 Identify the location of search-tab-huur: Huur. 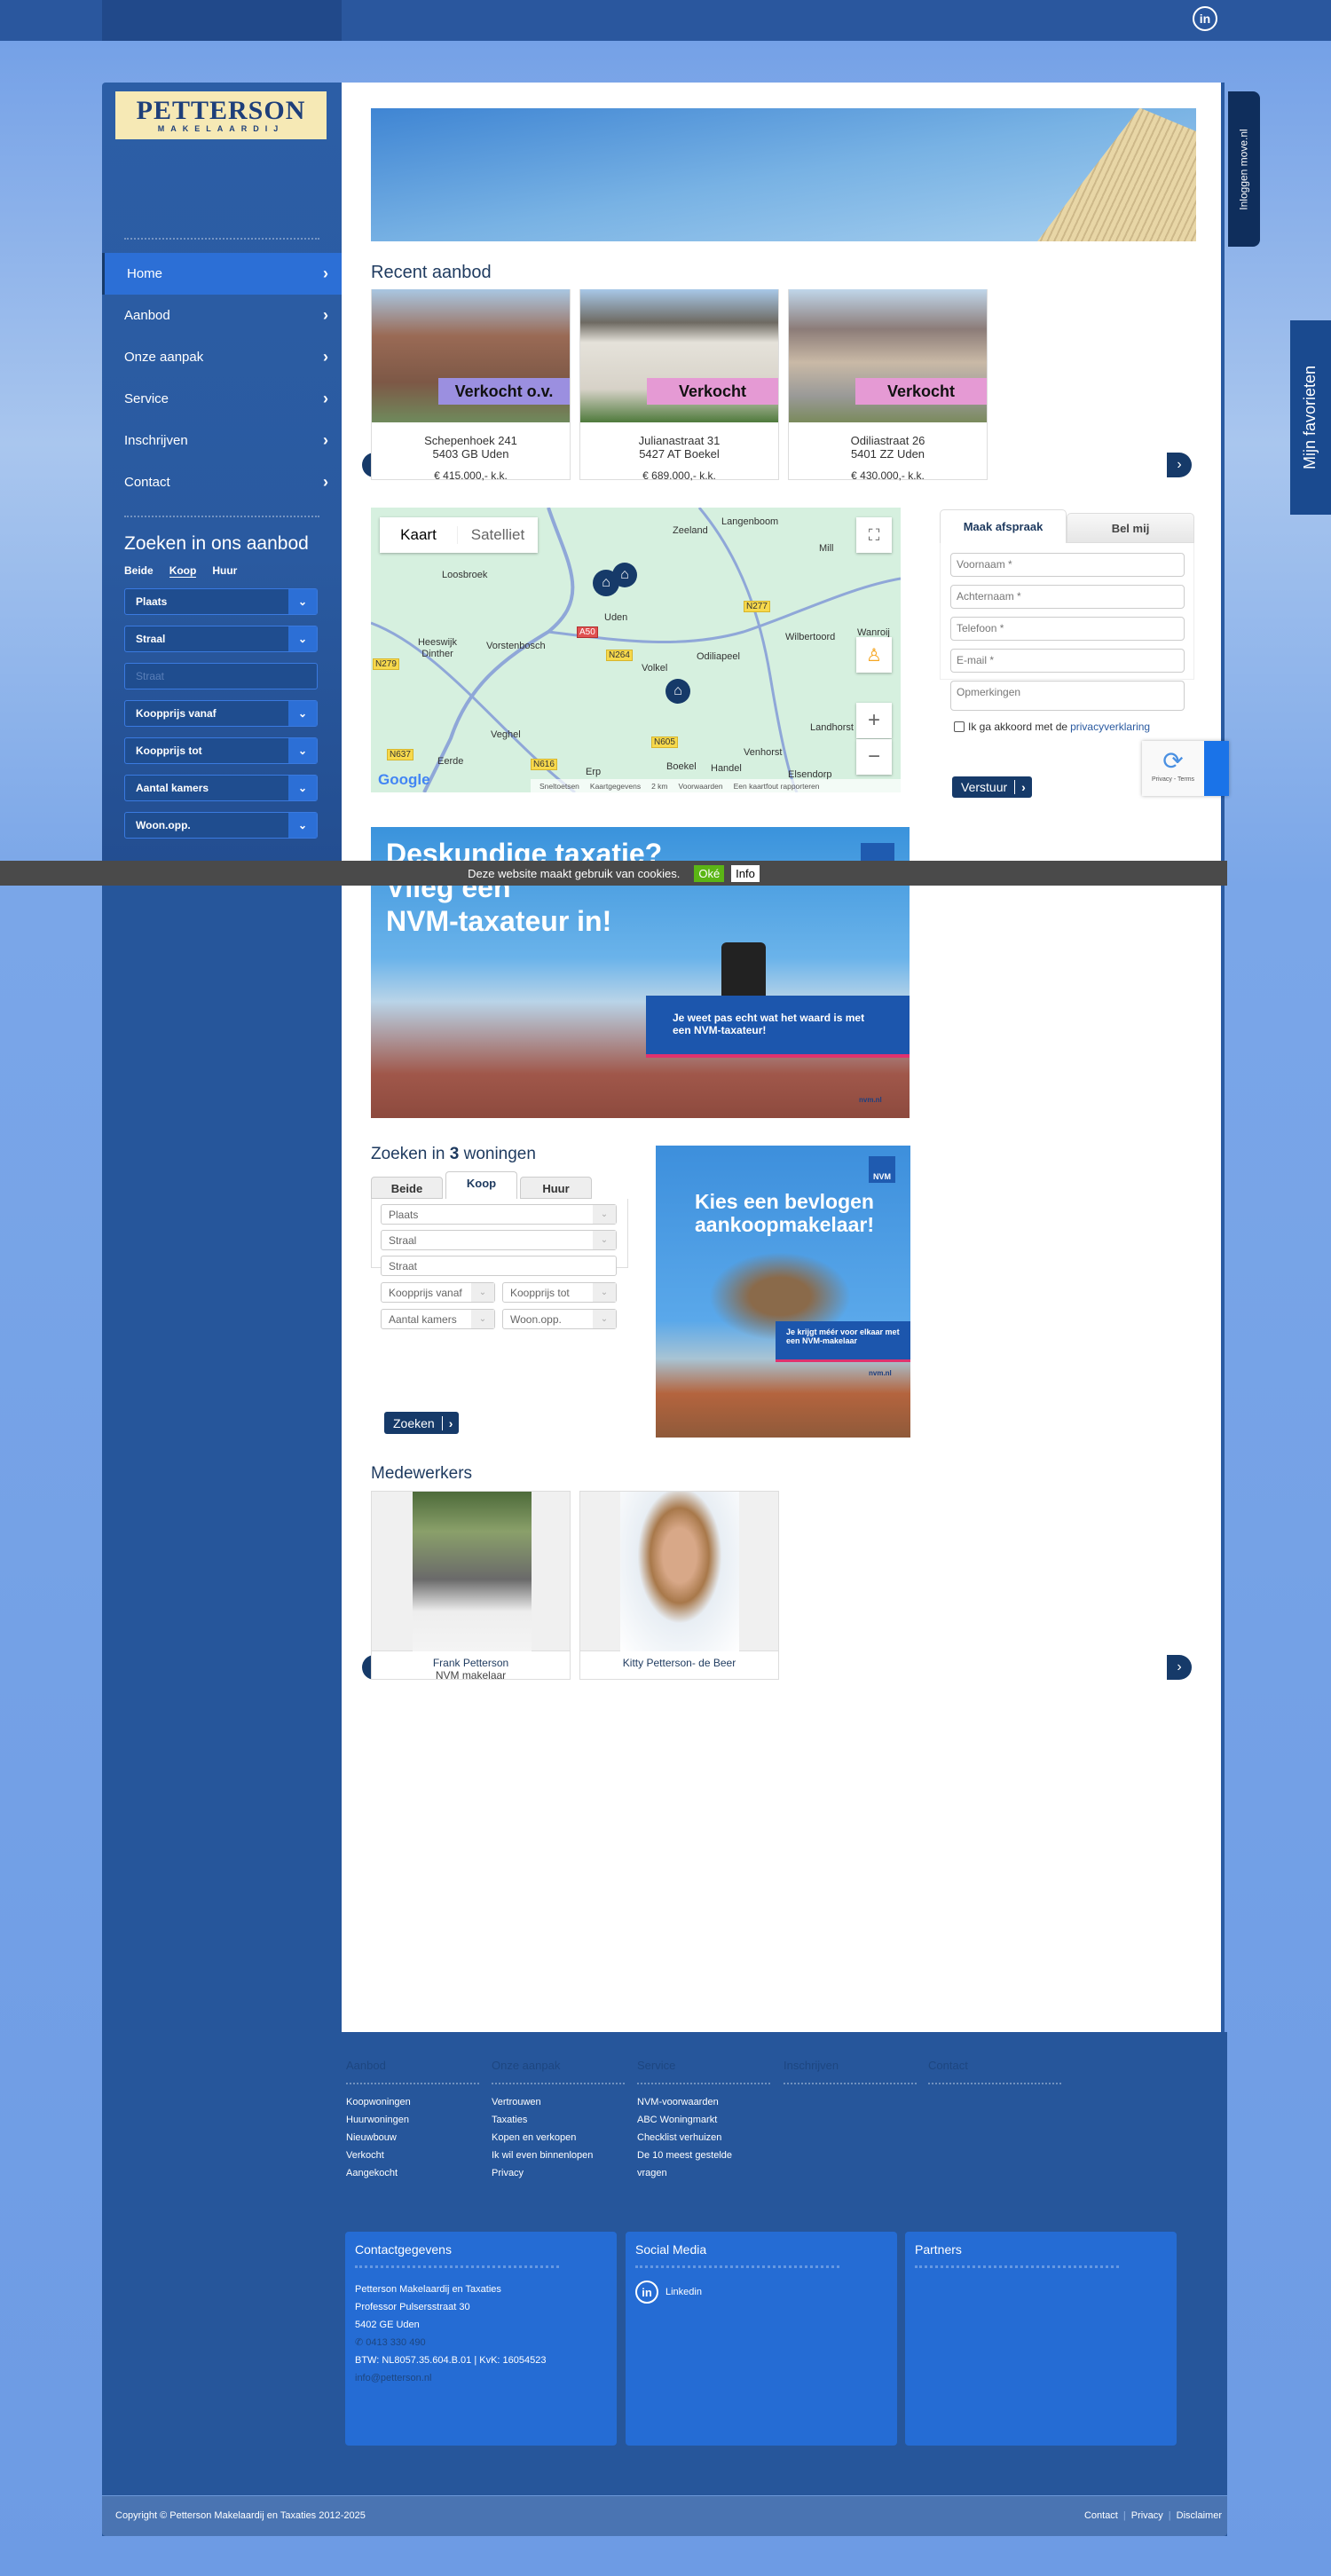
(556, 1188).